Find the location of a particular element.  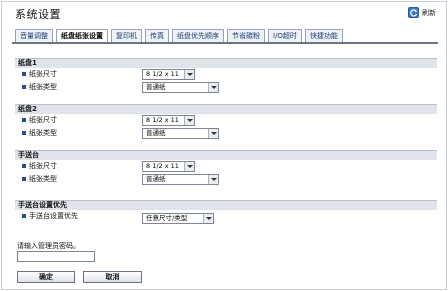

tab-tray-priority: 纸盘优先顺序 is located at coordinates (198, 36).